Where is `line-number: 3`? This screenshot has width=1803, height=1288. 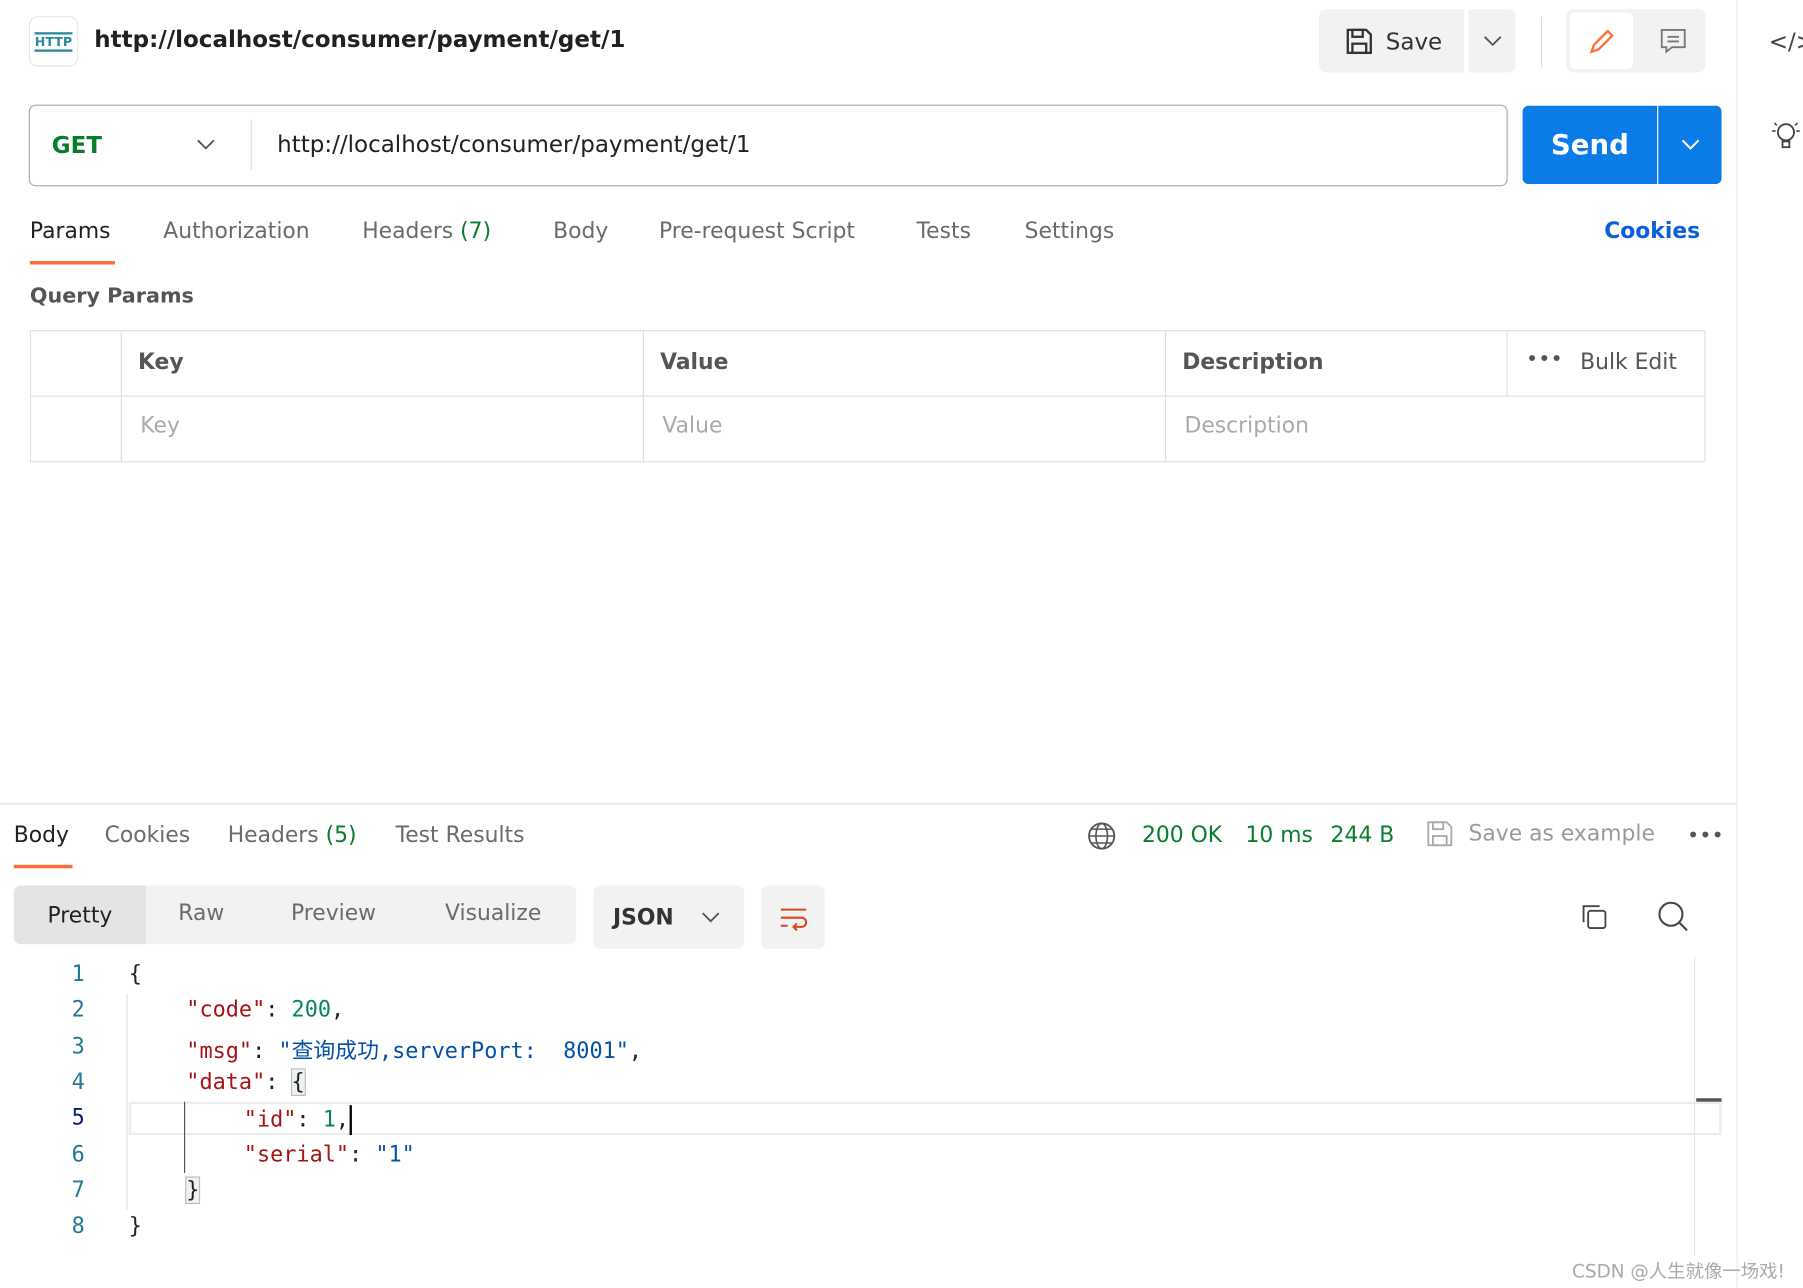 line-number: 3 is located at coordinates (78, 1046).